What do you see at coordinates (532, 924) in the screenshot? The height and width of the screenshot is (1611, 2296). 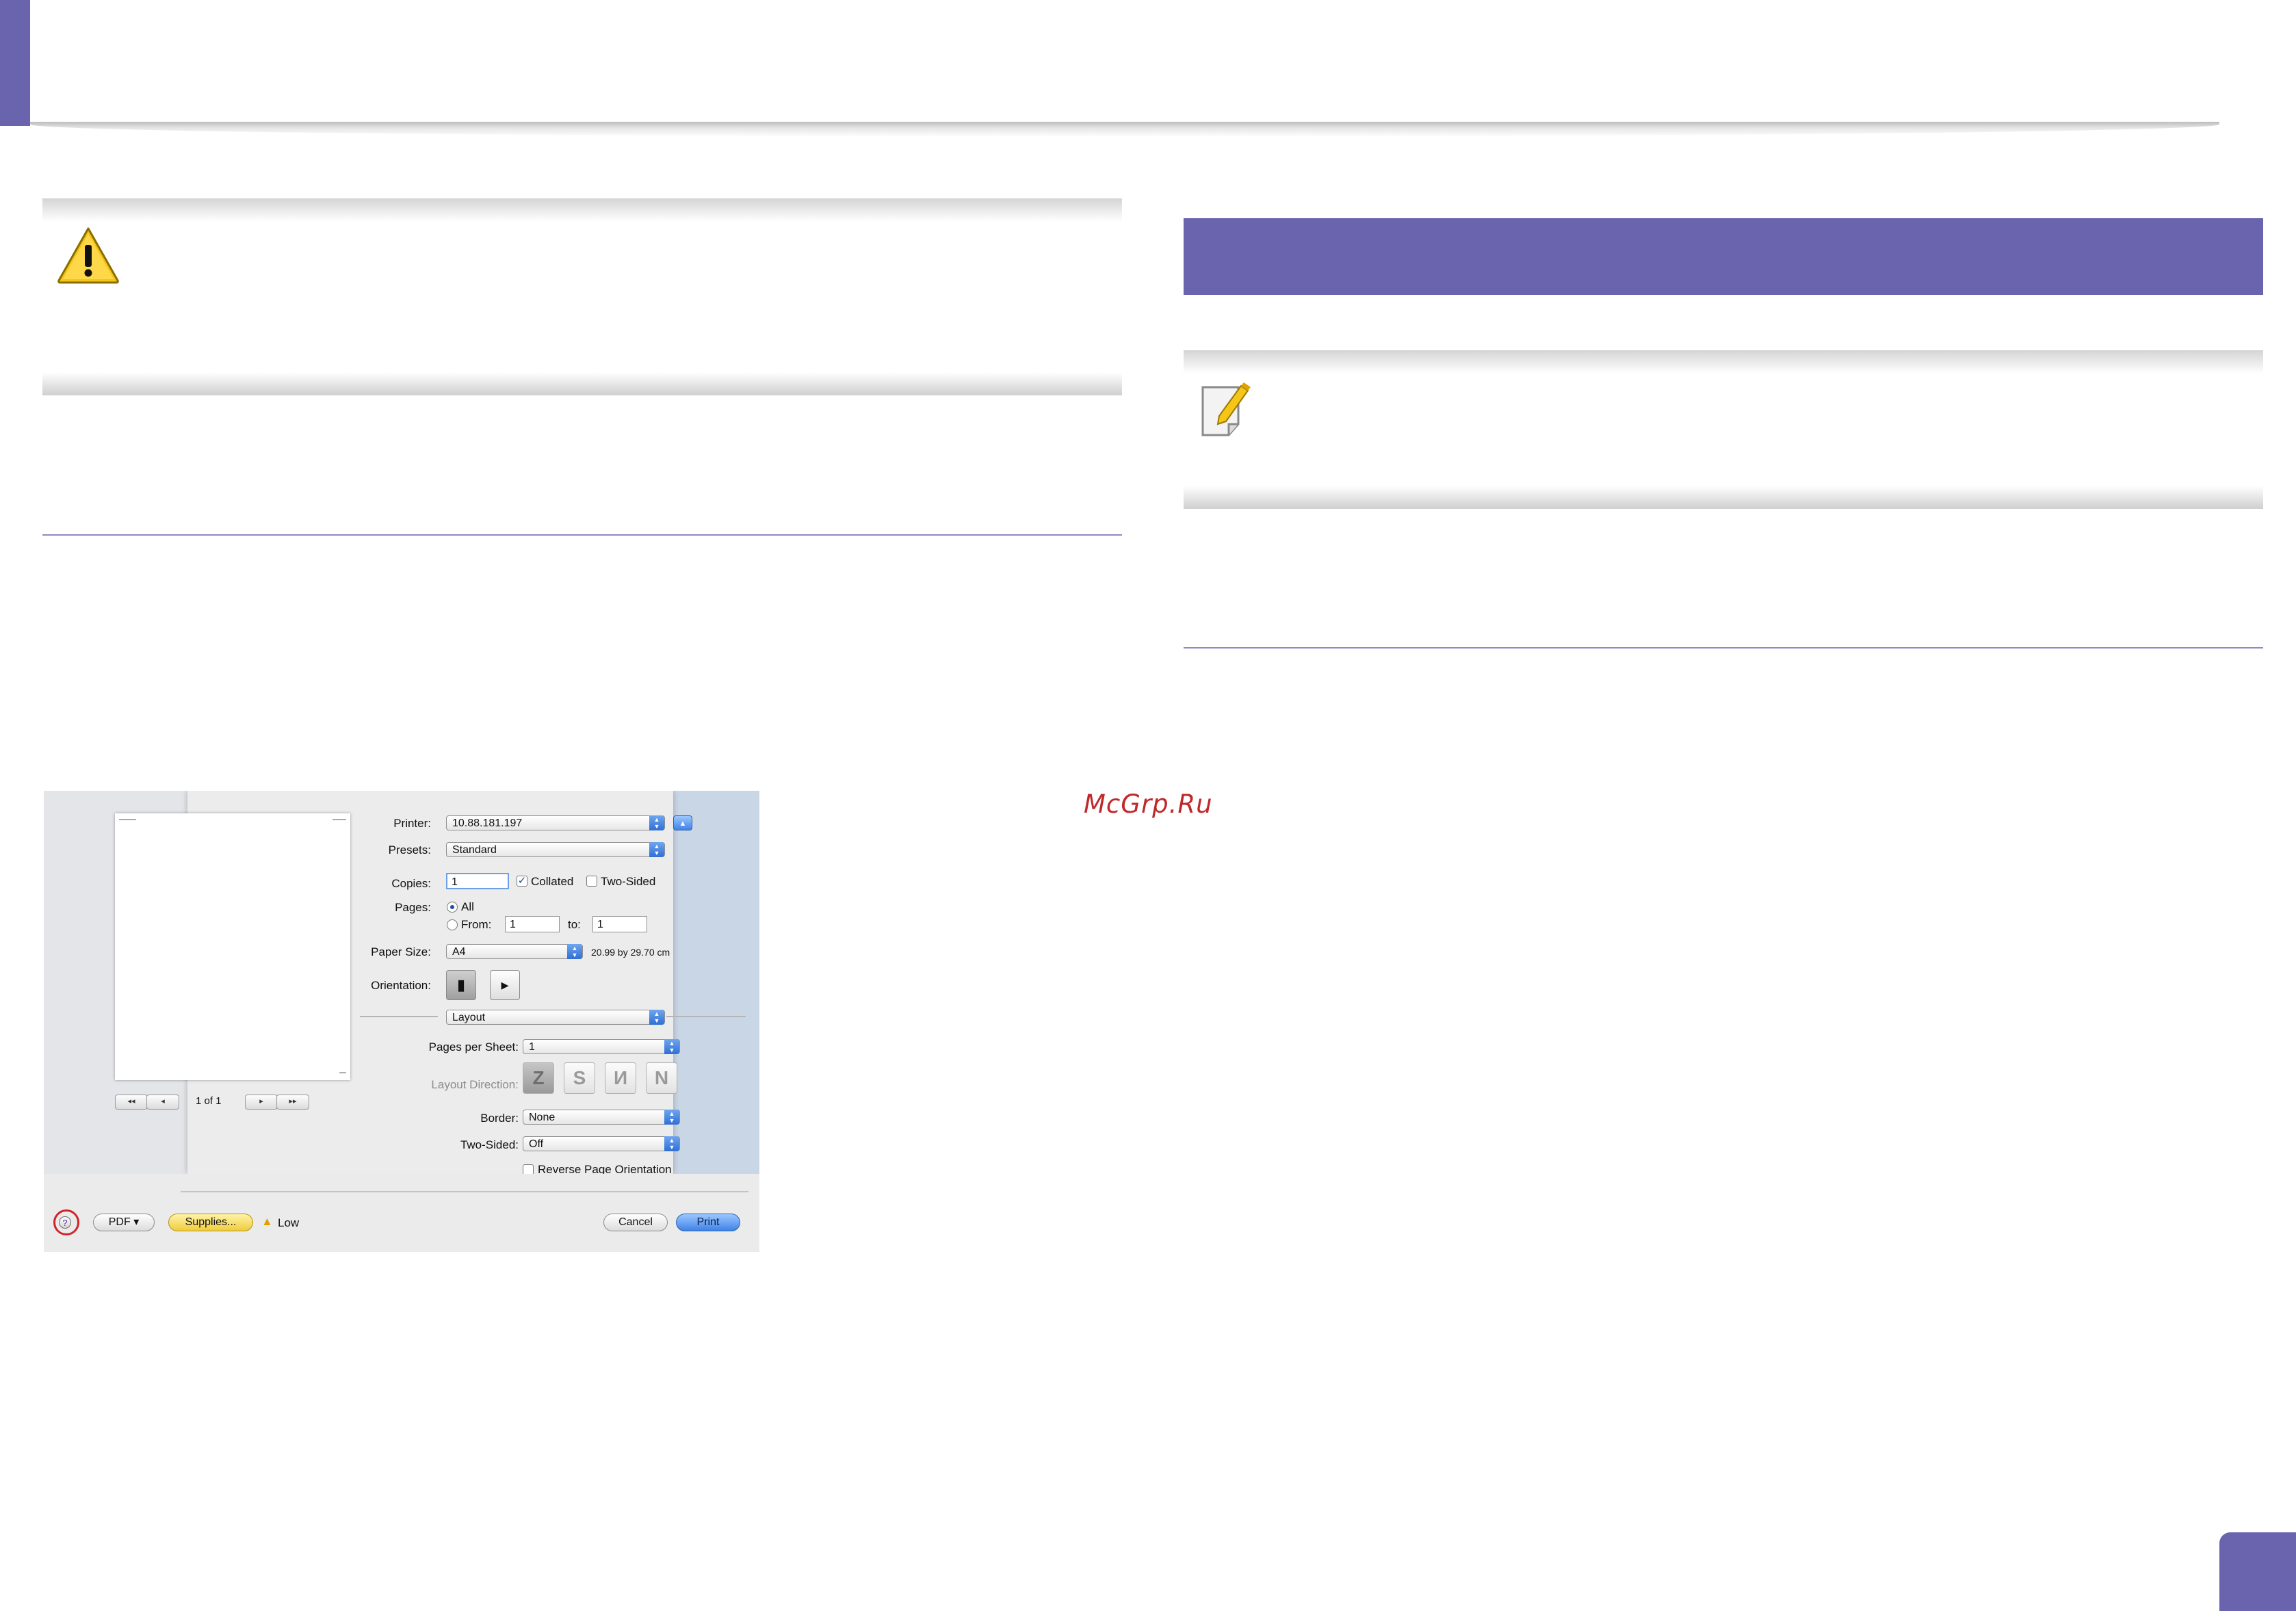 I see `pages-from-field: 1` at bounding box center [532, 924].